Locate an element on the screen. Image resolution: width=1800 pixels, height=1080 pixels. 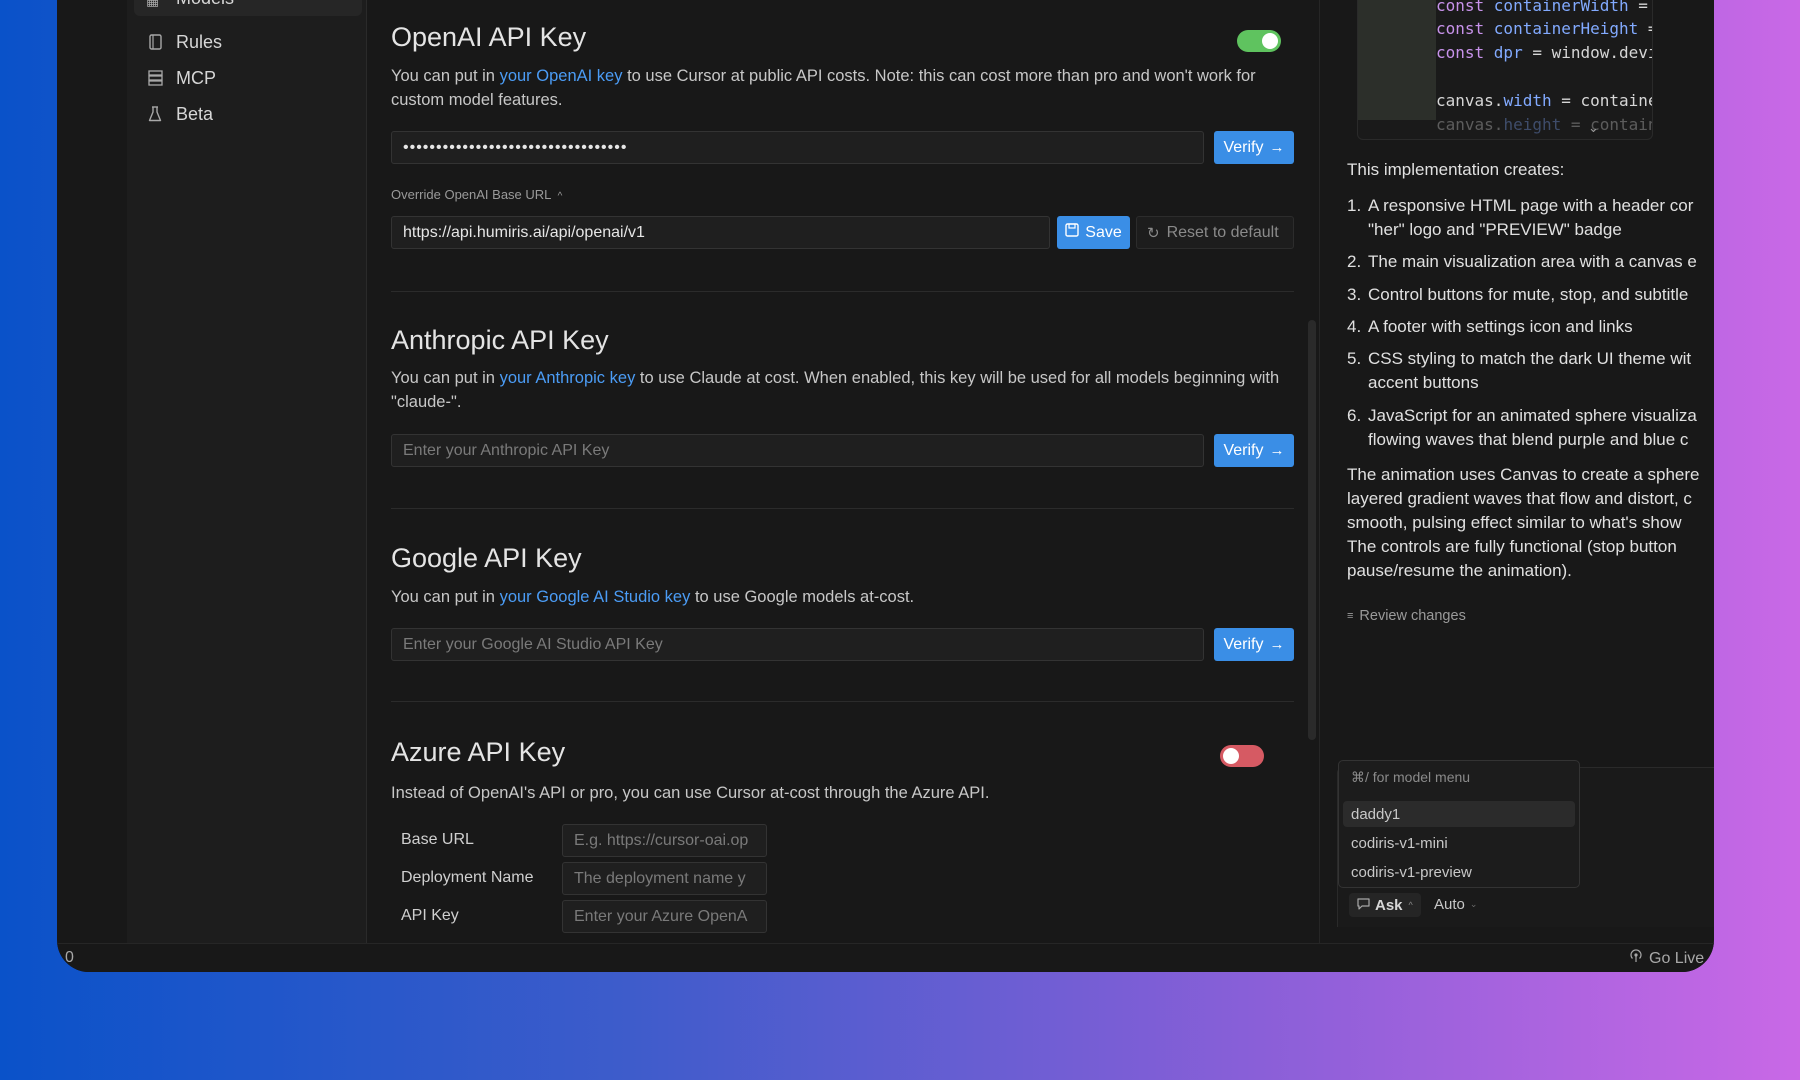
sidebar-item-label: Rules is located at coordinates (199, 41).